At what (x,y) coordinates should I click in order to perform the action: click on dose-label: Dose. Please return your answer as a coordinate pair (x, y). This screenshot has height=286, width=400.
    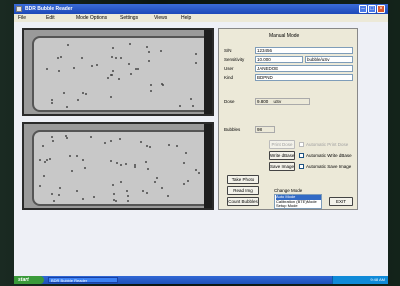
    Looking at the image, I should click on (229, 101).